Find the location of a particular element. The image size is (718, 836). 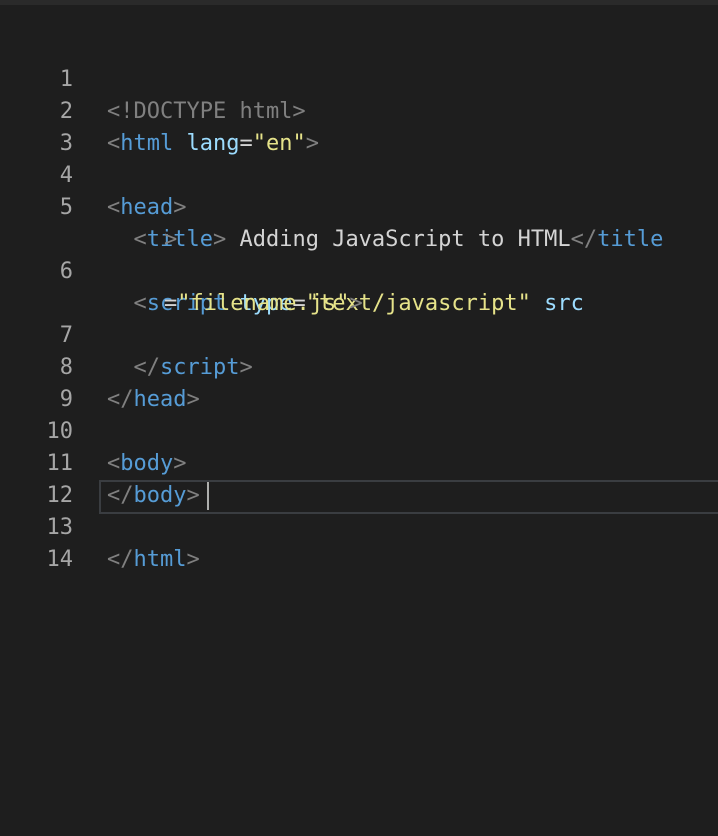

code-line-5-wrap: > is located at coordinates (88, 222).